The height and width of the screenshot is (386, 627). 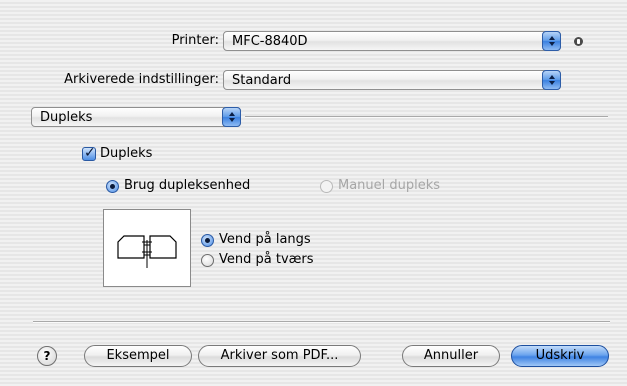 I want to click on printer-value: MFC-8840D, so click(x=270, y=41).